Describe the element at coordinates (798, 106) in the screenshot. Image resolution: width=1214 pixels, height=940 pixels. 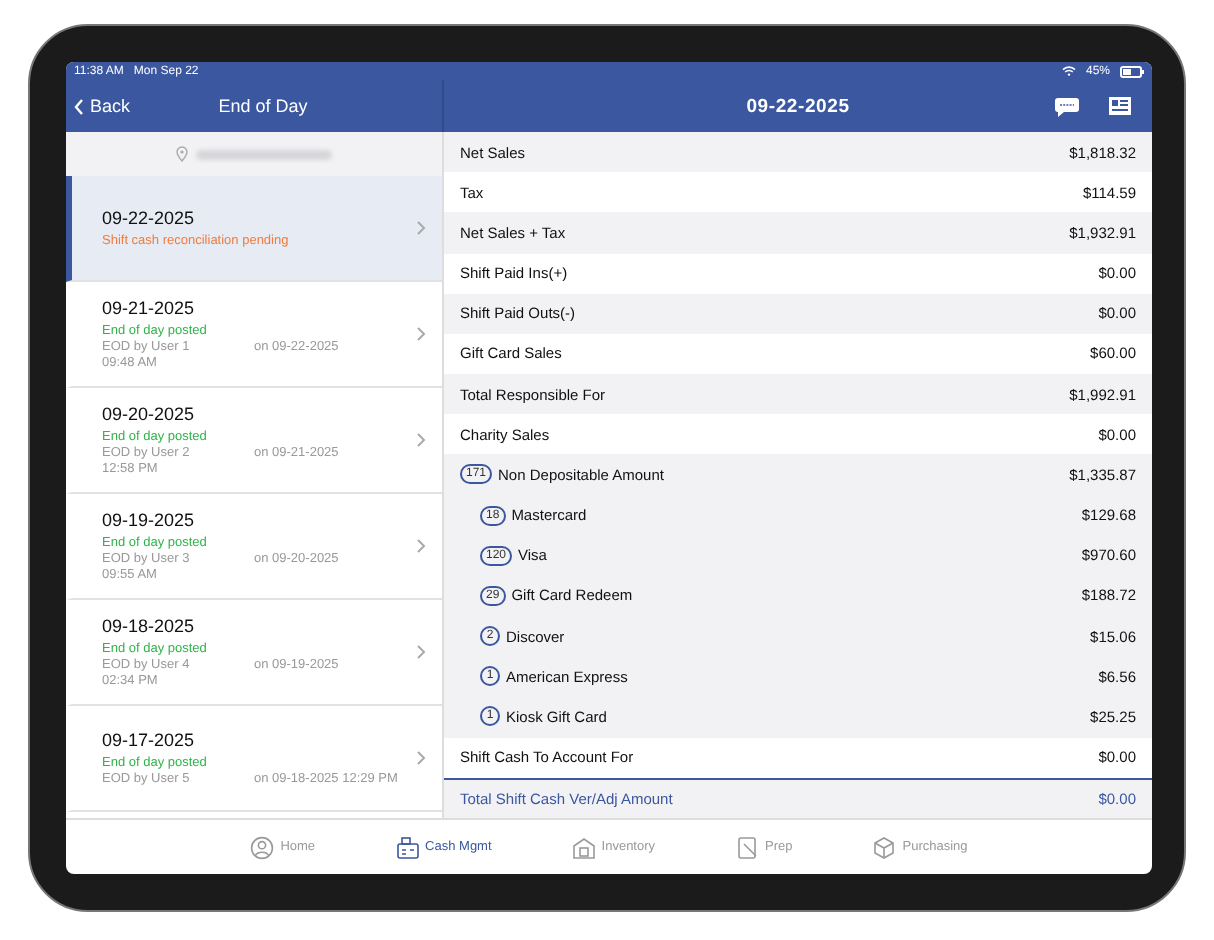
I see `detail-title: 09-22-2025` at that location.